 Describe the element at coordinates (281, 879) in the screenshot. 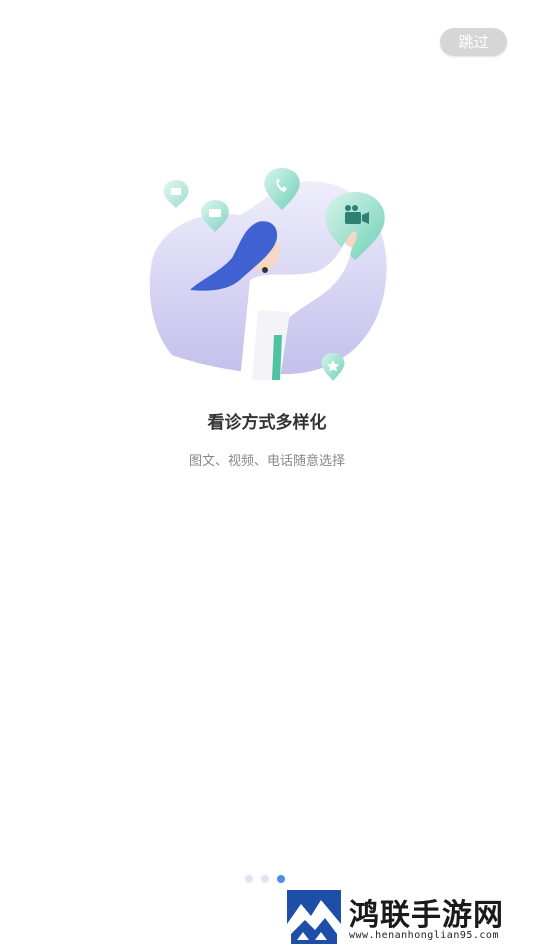

I see `page-dot-active` at that location.